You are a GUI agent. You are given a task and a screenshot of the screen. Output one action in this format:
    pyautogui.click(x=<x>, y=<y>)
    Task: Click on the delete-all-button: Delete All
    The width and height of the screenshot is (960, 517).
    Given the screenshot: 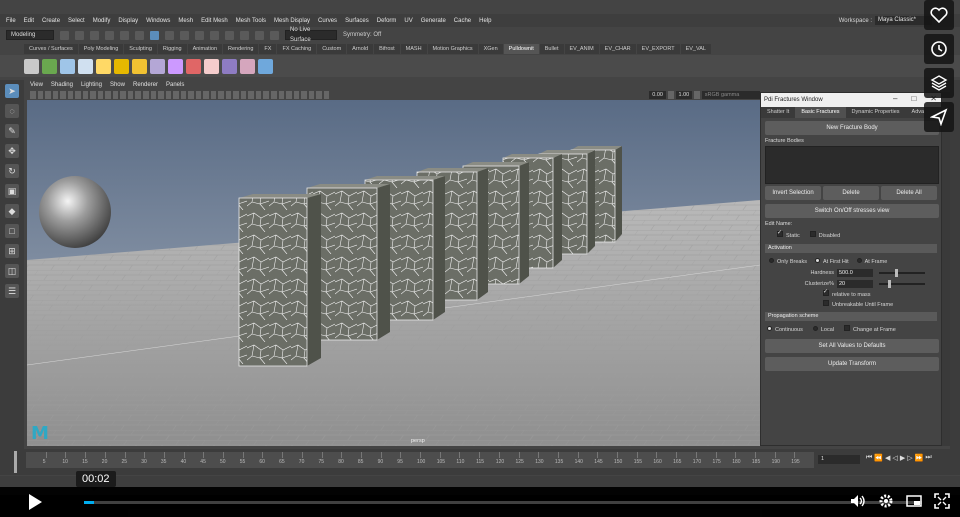 What is the action you would take?
    pyautogui.click(x=909, y=193)
    